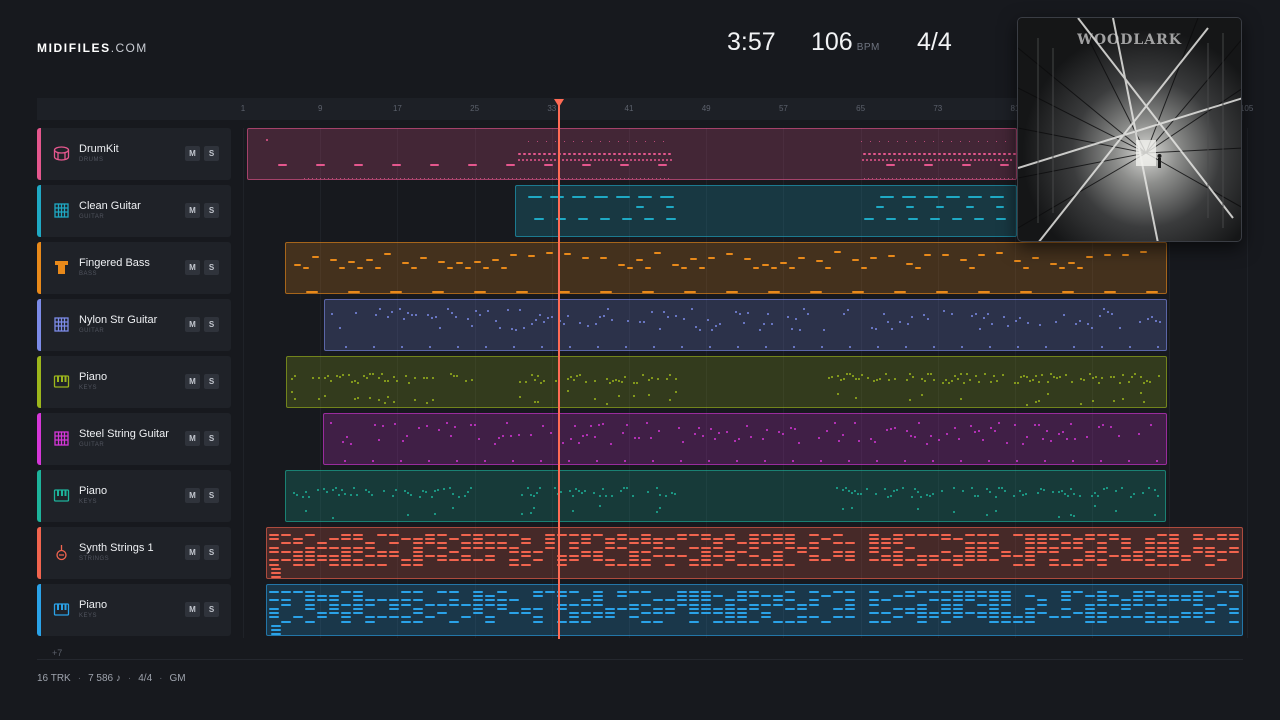 This screenshot has height=720, width=1280. I want to click on track-header: DrumKit DRUMS M S, so click(134, 154).